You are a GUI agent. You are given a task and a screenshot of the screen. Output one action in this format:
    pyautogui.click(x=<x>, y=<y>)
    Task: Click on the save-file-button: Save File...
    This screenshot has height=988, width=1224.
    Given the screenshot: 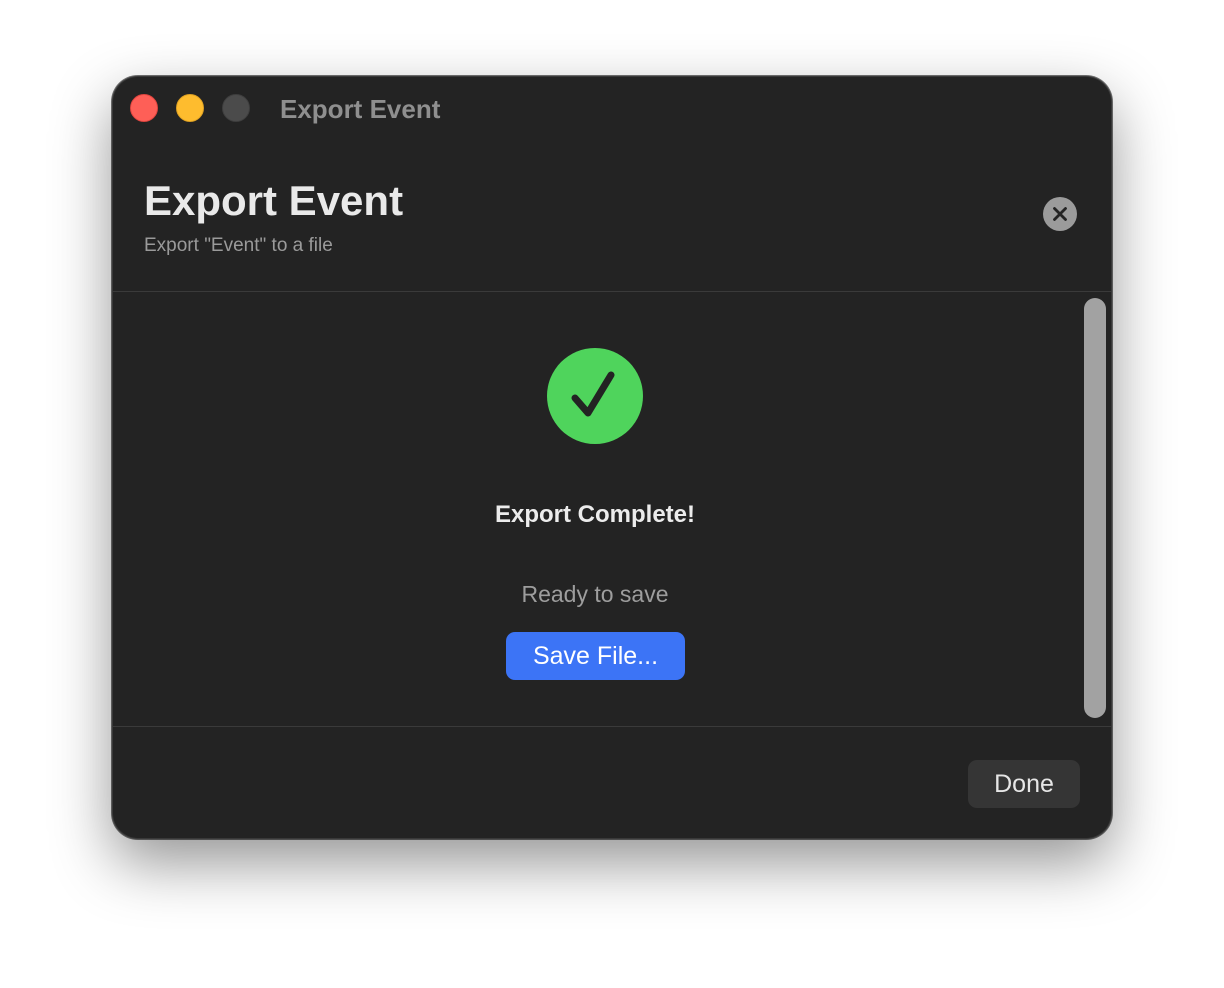 What is the action you would take?
    pyautogui.click(x=595, y=656)
    